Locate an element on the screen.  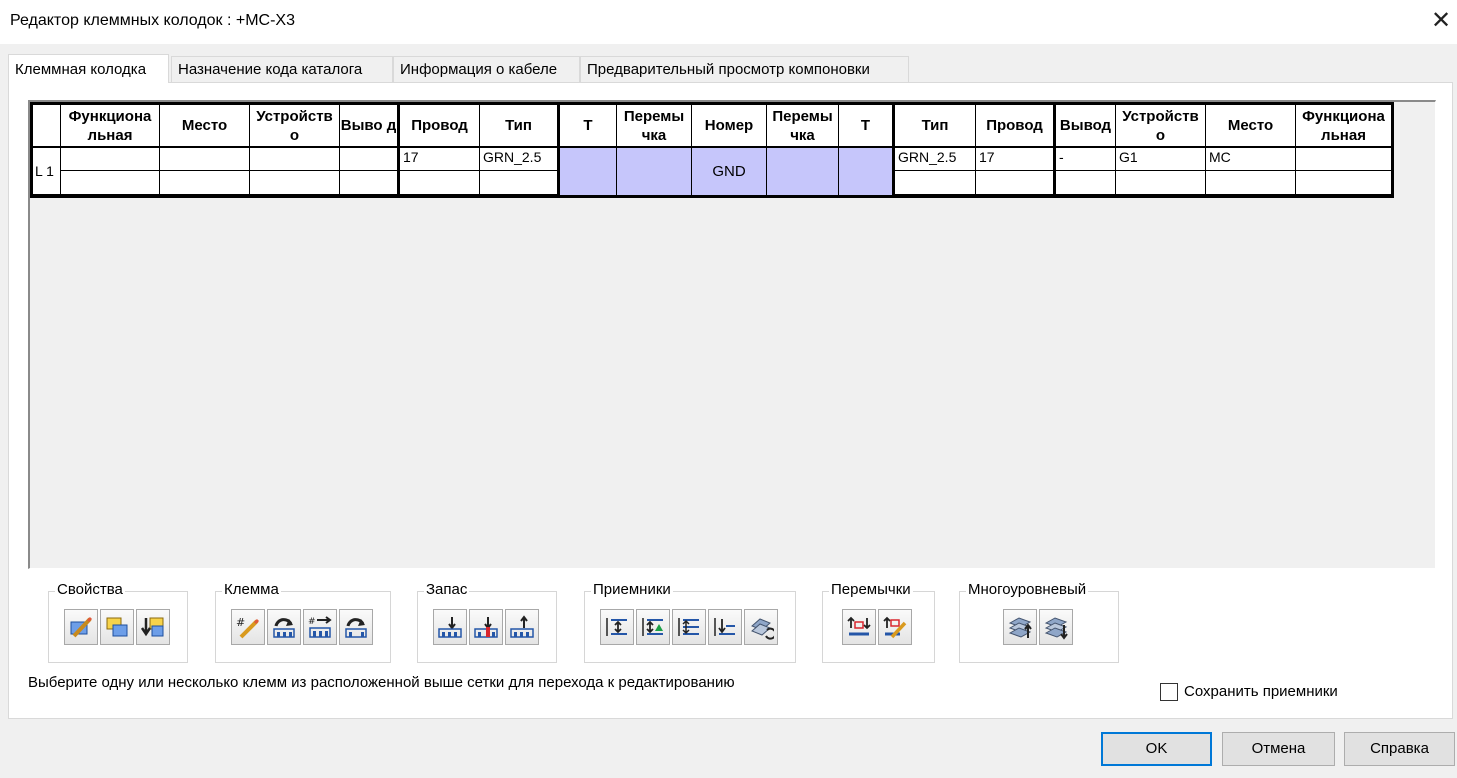
add-spare-icon is located at coordinates (486, 627).